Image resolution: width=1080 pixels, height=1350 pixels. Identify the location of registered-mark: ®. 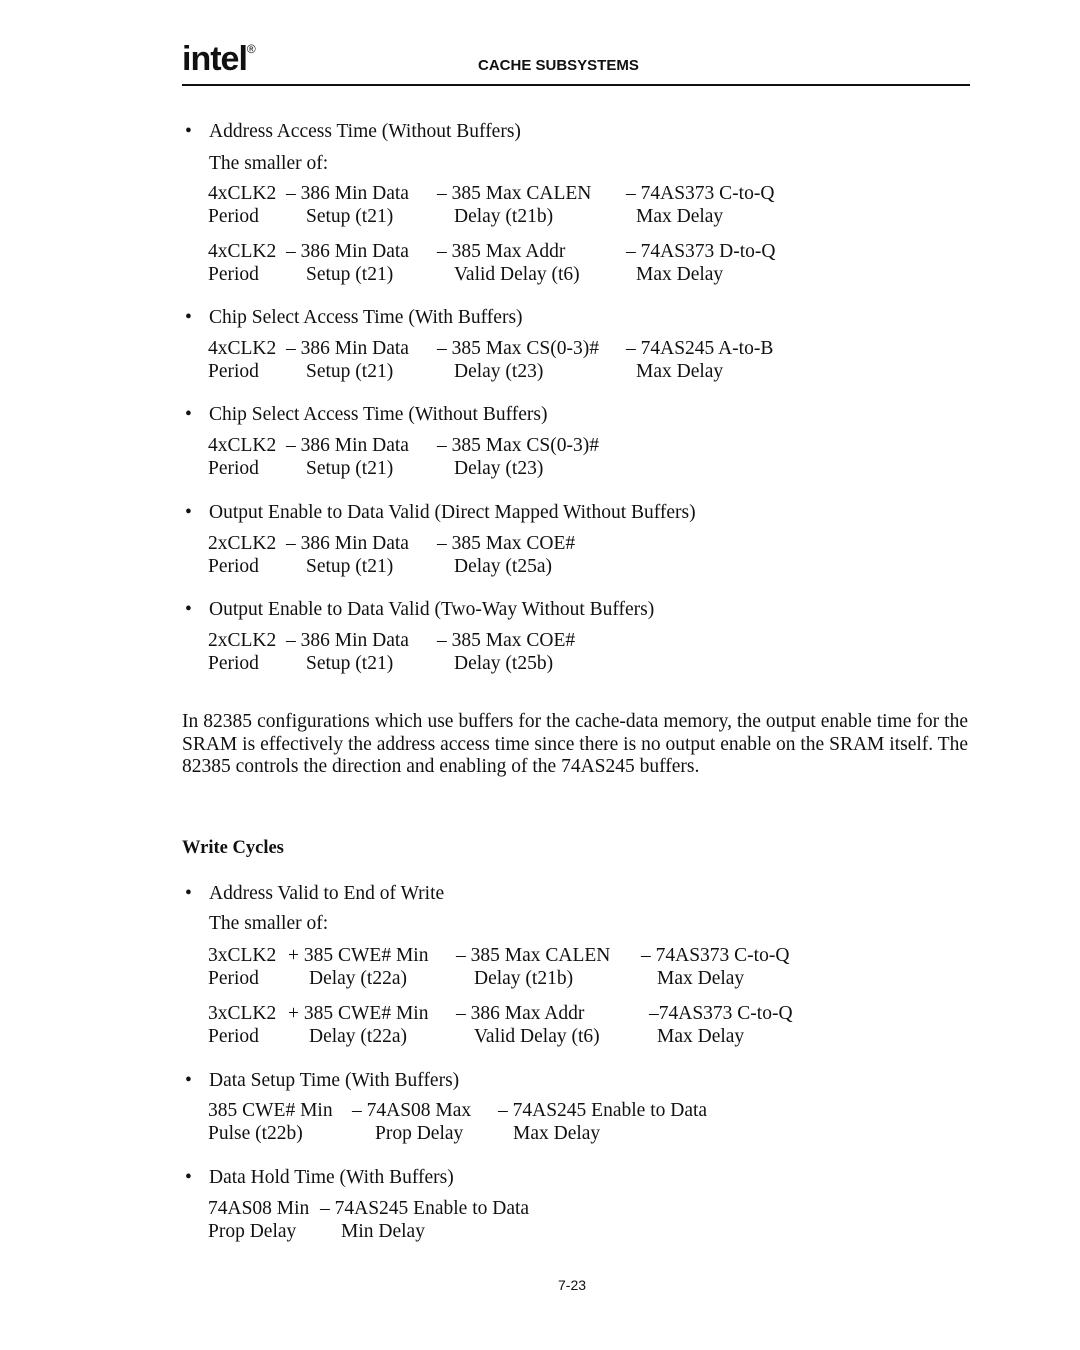
(251, 49).